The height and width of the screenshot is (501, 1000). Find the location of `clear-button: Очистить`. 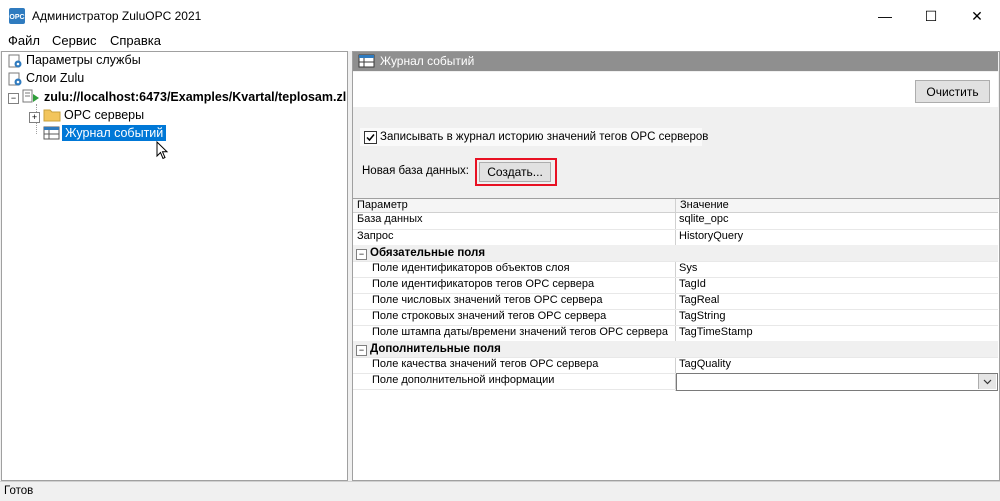

clear-button: Очистить is located at coordinates (952, 91).